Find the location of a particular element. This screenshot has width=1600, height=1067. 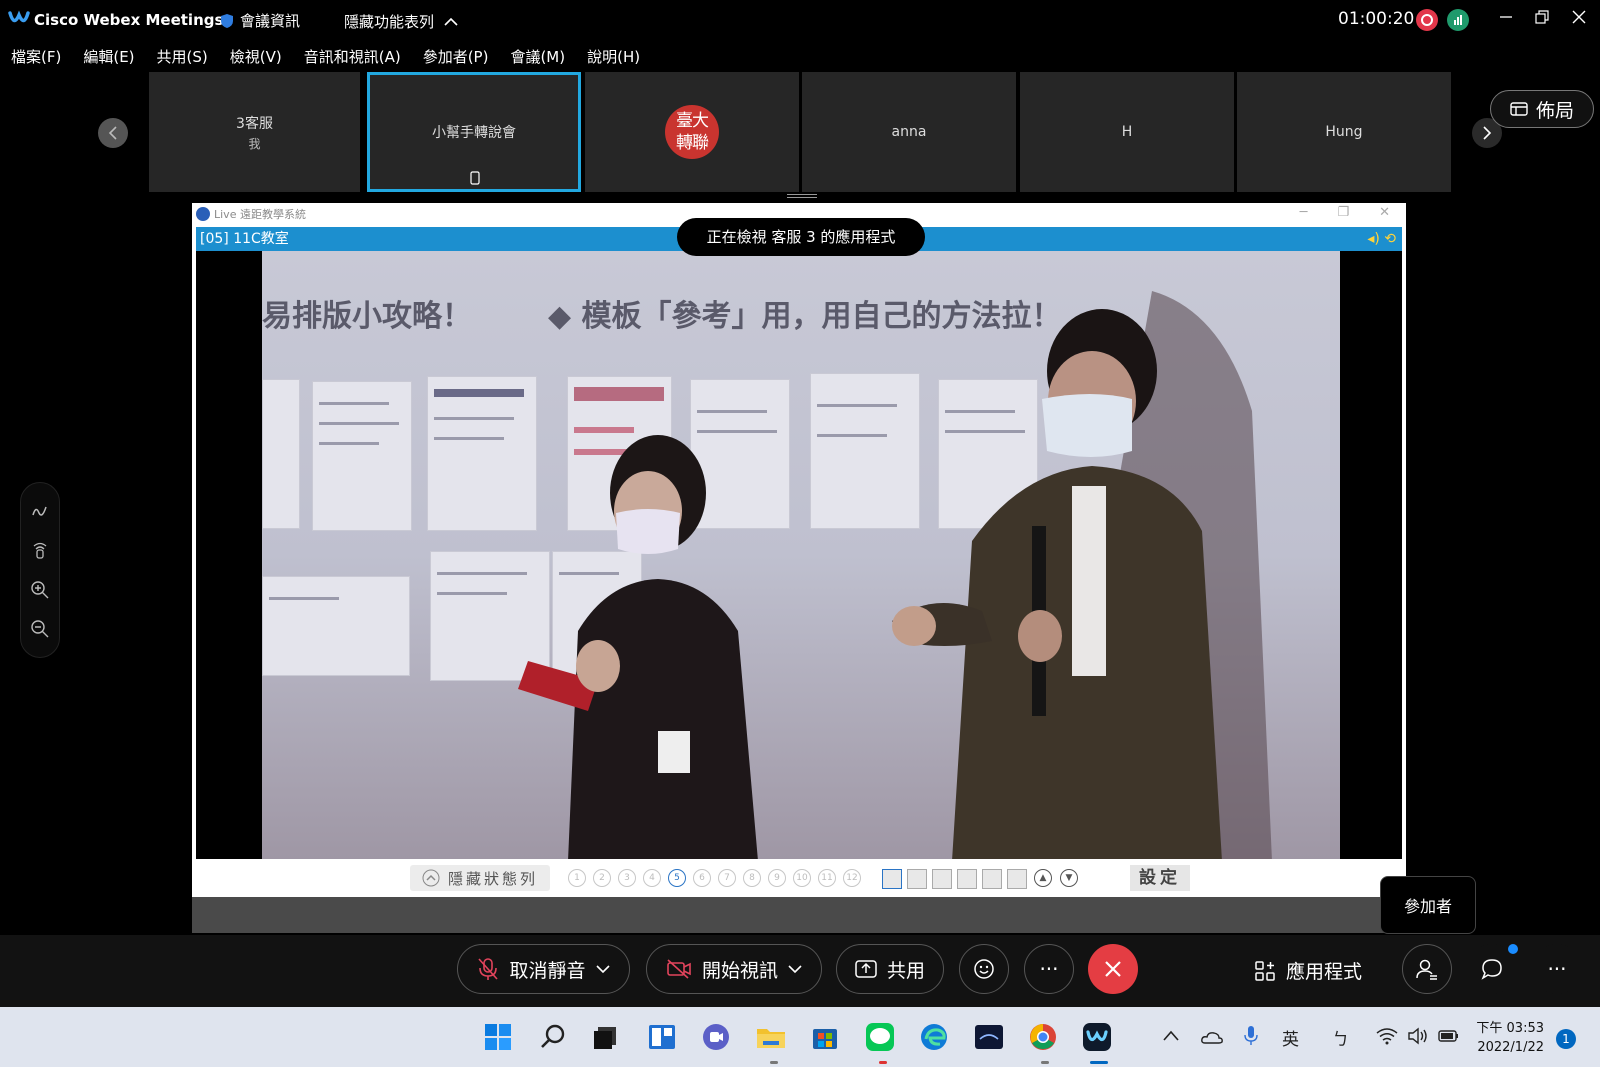

shared-minimize-icon: ─ is located at coordinates (1303, 212).